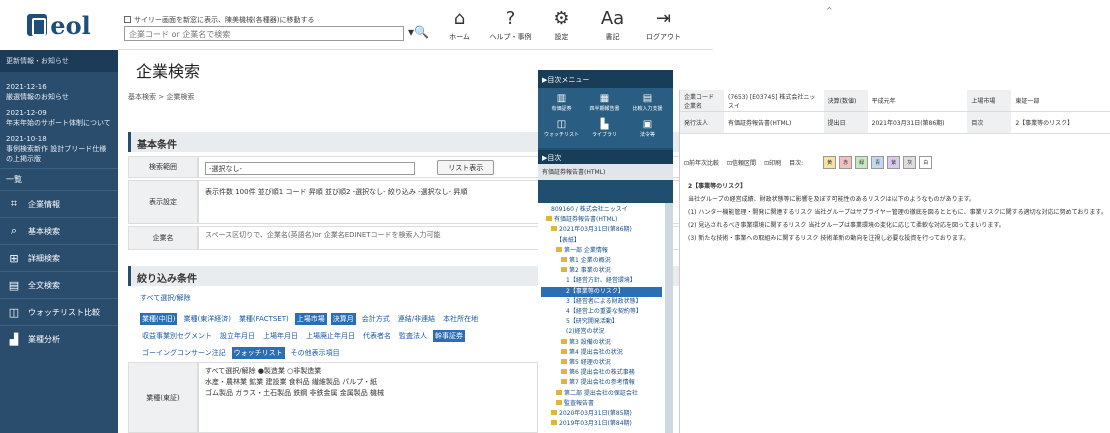  What do you see at coordinates (601, 363) in the screenshot?
I see `toc-tree-item: 第5 経理の状況` at bounding box center [601, 363].